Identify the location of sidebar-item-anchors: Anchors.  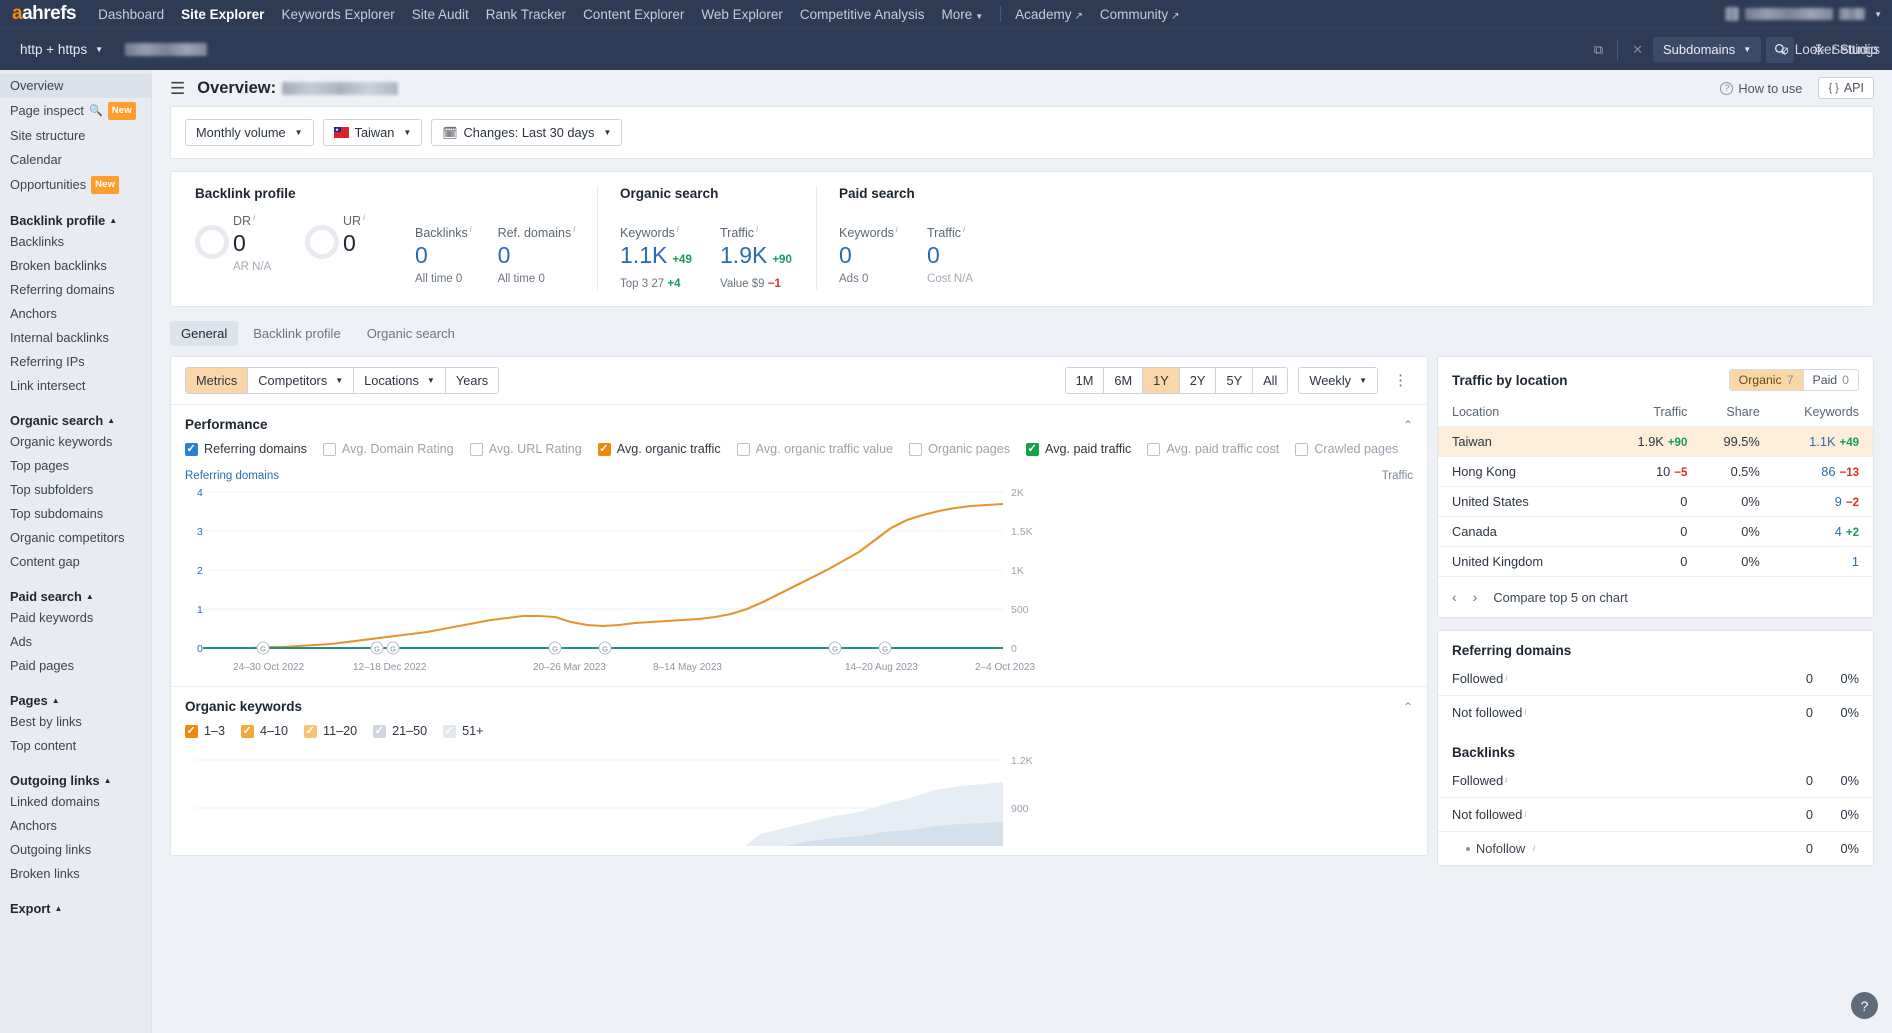
(75, 314).